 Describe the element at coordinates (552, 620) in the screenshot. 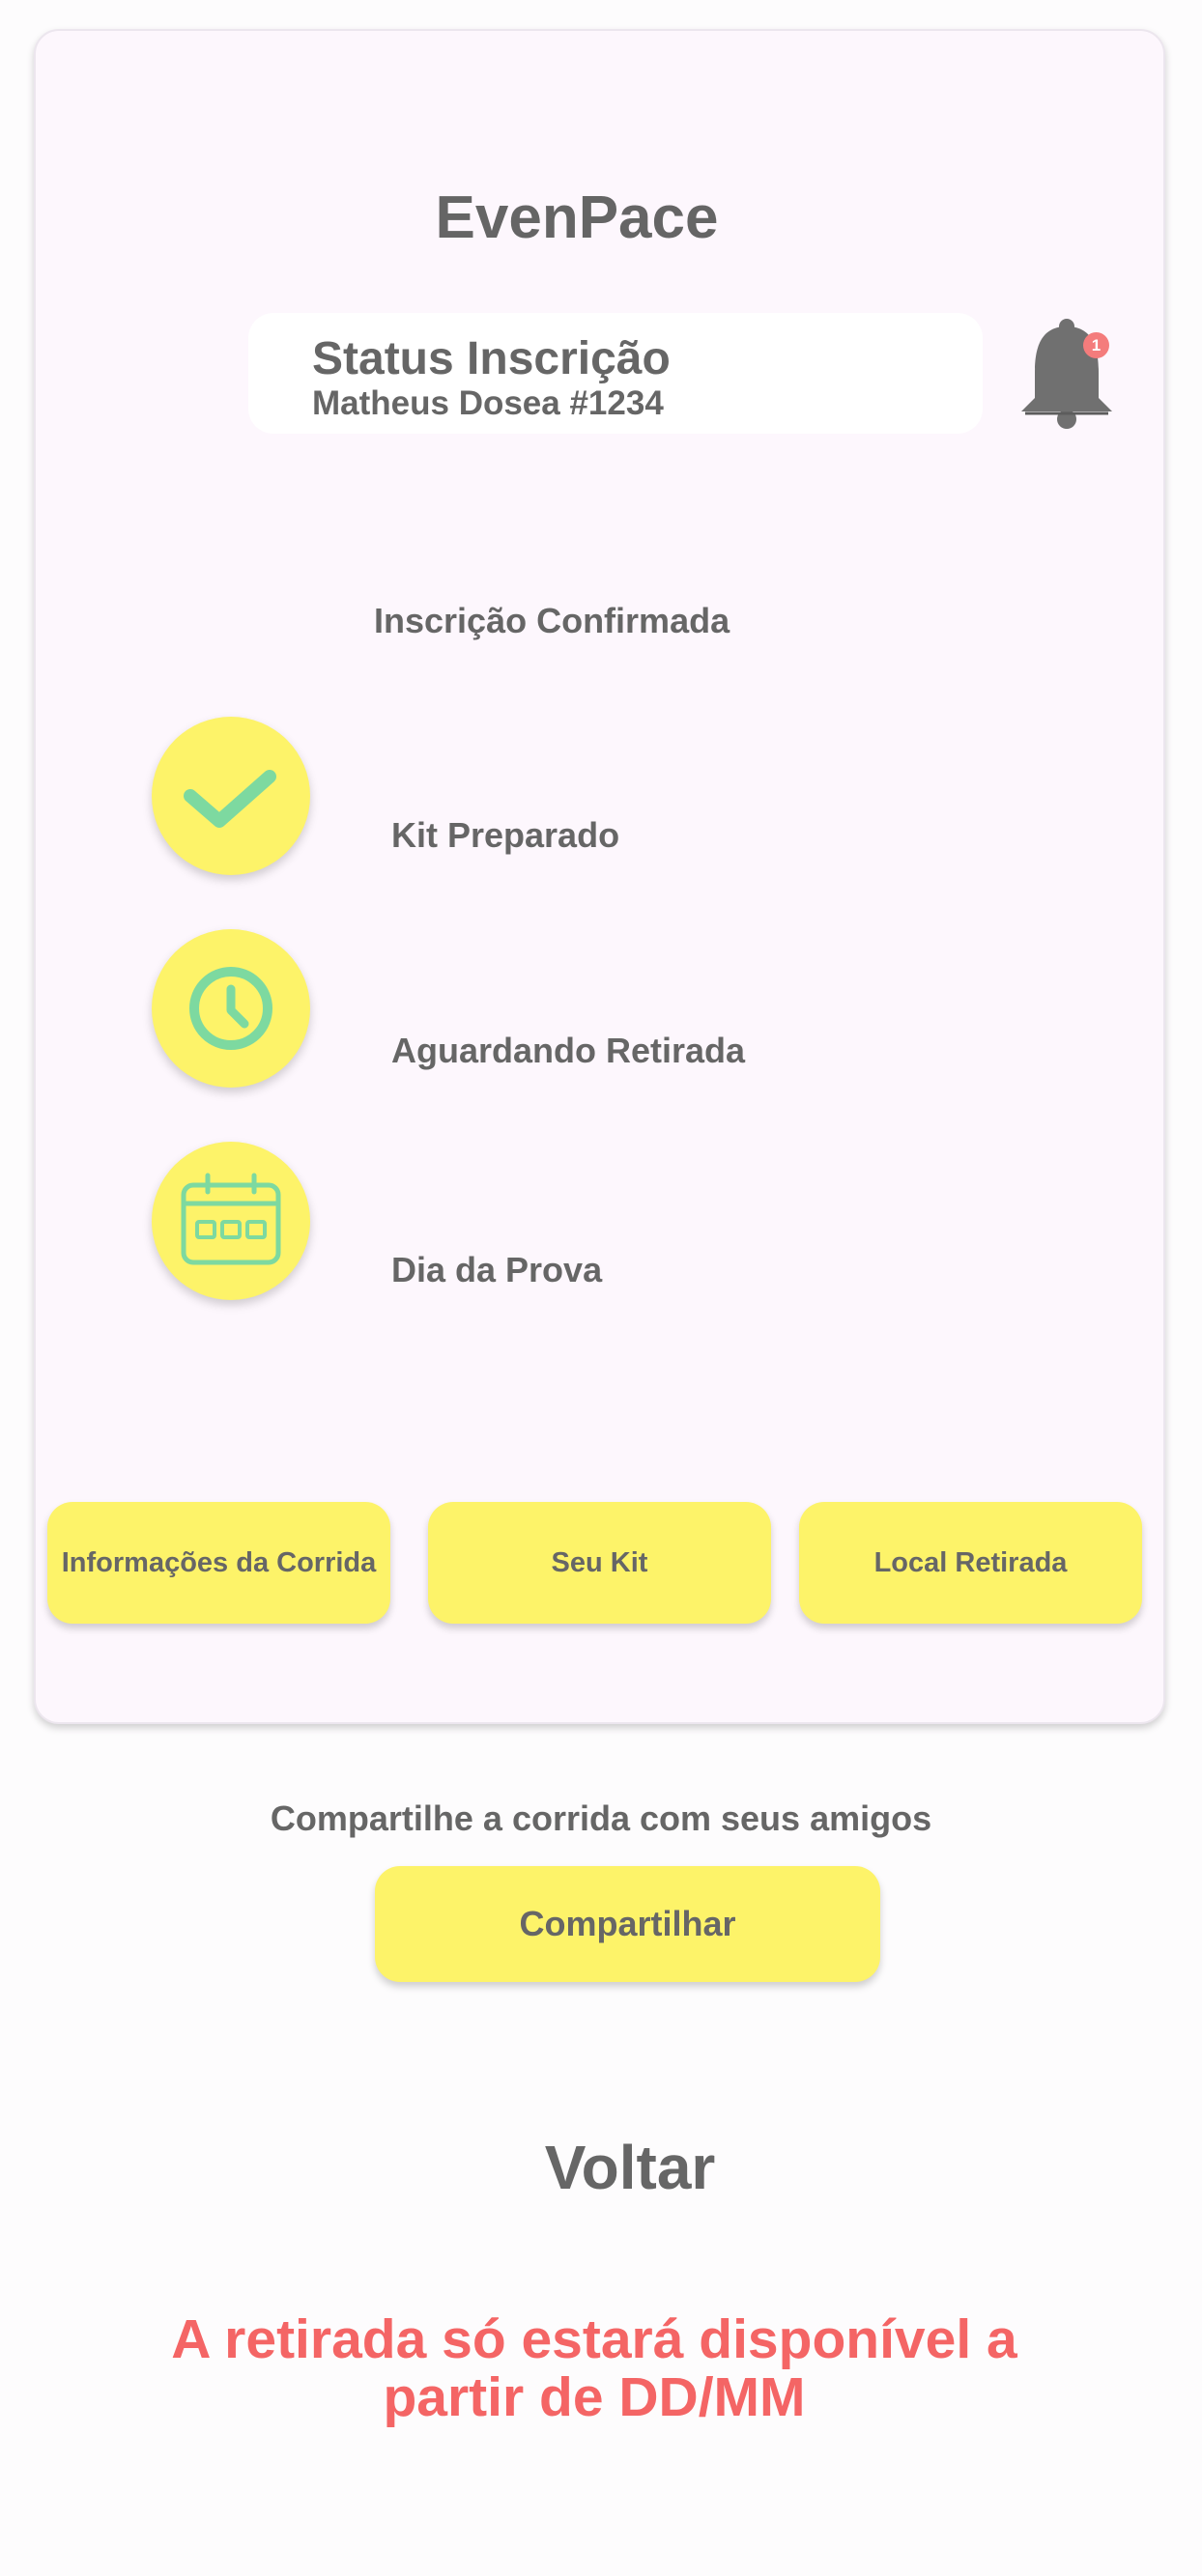

I see `registration-confirmed-label: Inscrição Confirmada` at that location.